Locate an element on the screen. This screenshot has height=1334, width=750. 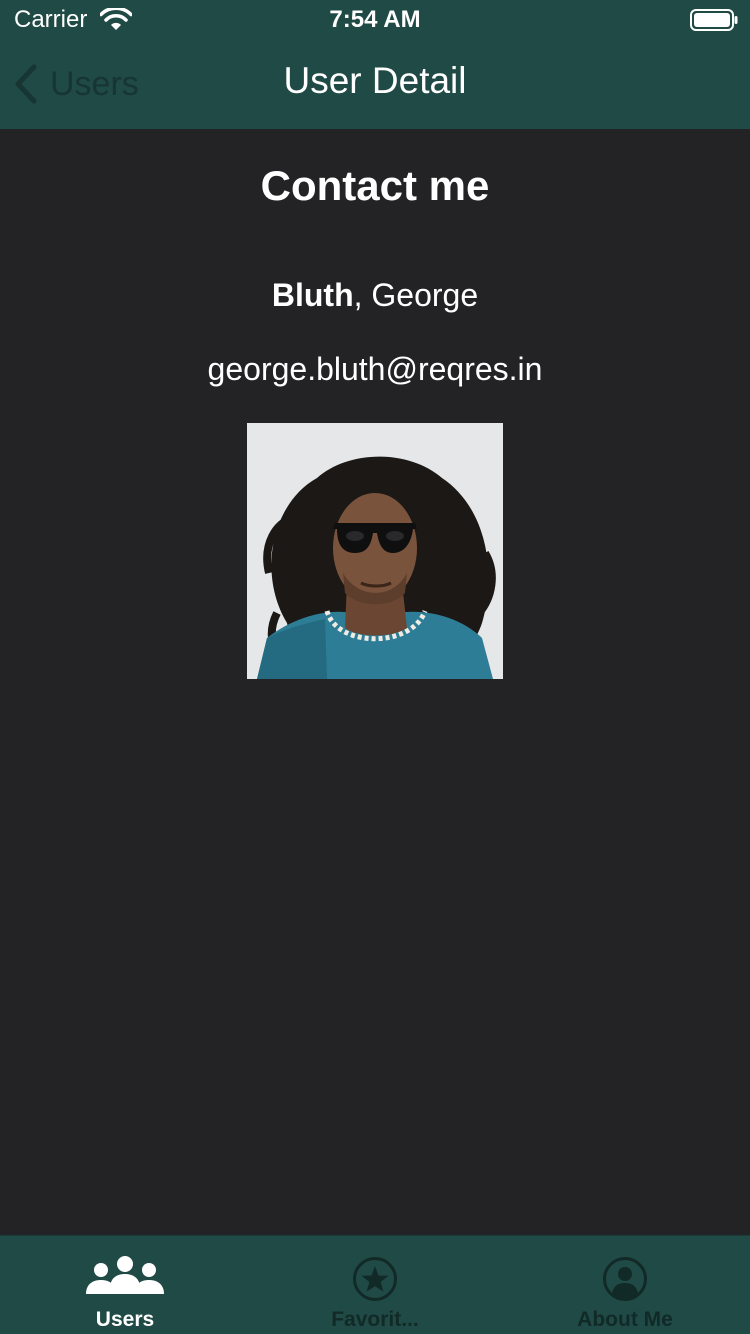
tab-about-me-label: About Me is located at coordinates (625, 1319).